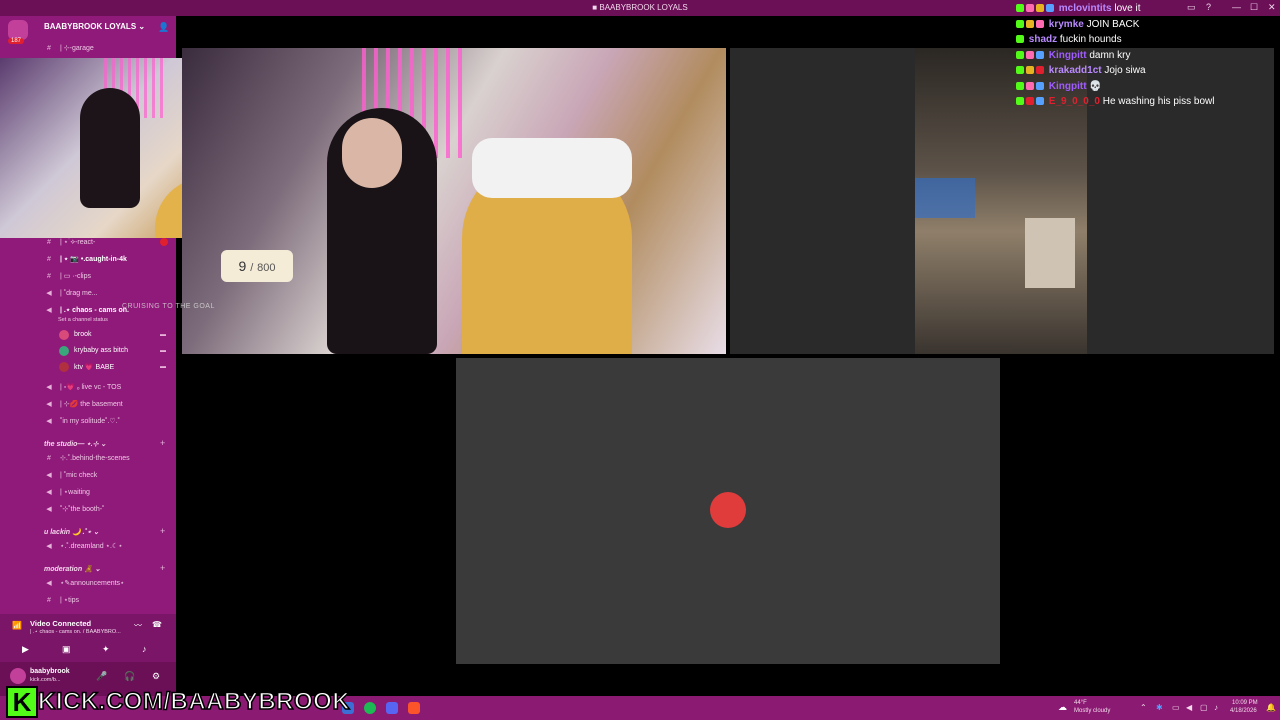  I want to click on category-the-studio: the studio— ⋆.⊹ ⌄, so click(75, 444).